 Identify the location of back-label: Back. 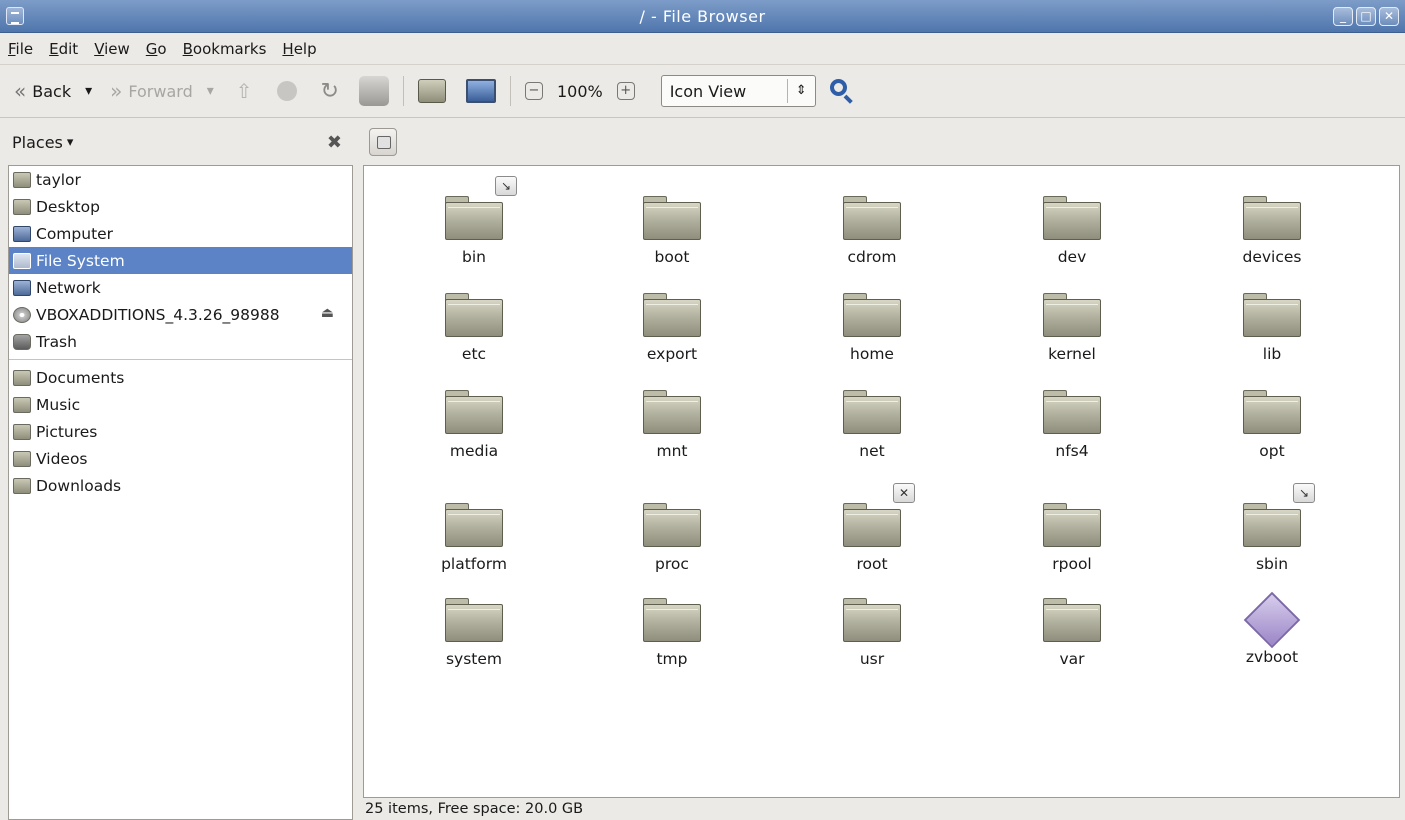
(52, 91).